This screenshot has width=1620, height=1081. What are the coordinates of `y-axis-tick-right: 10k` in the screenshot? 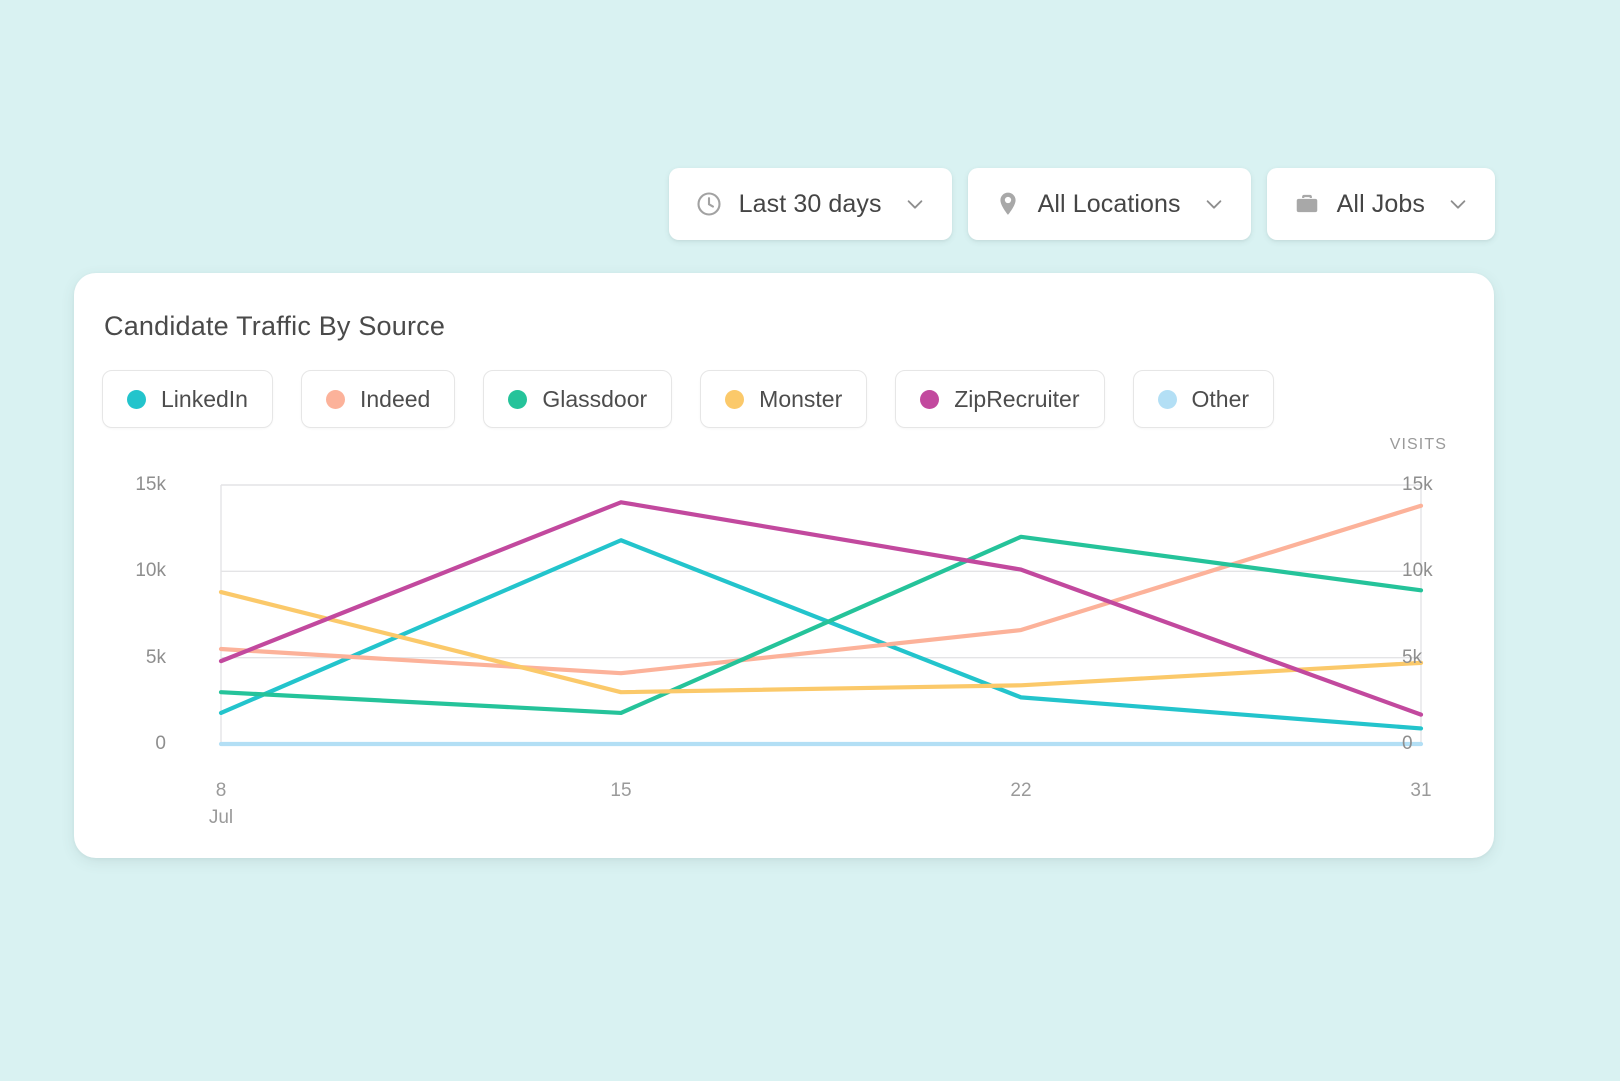 It's located at (1417, 571).